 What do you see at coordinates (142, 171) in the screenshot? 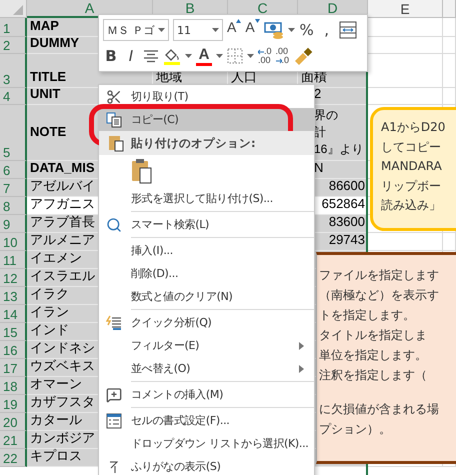
I see `paste-icon` at bounding box center [142, 171].